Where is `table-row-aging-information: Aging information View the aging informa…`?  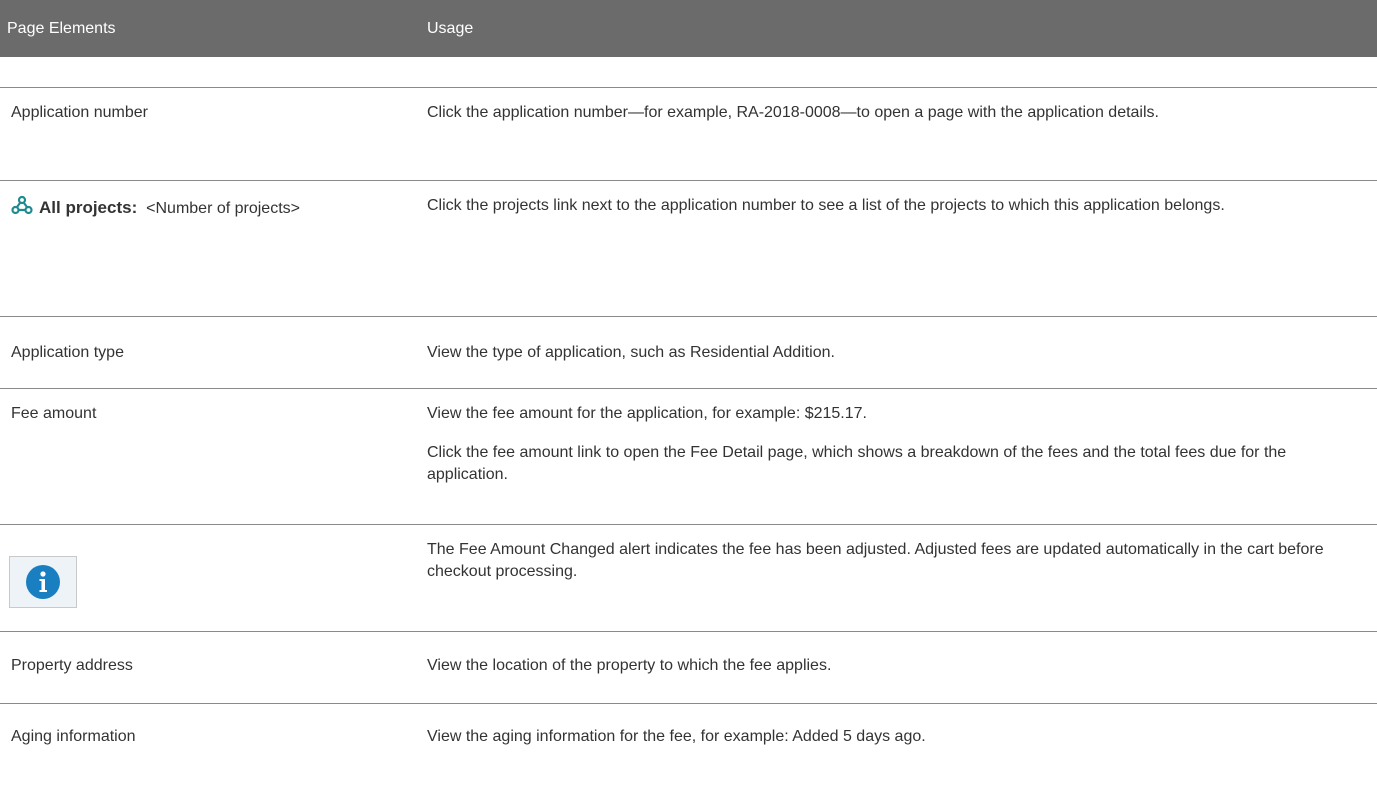
table-row-aging-information: Aging information View the aging informa… is located at coordinates (688, 738).